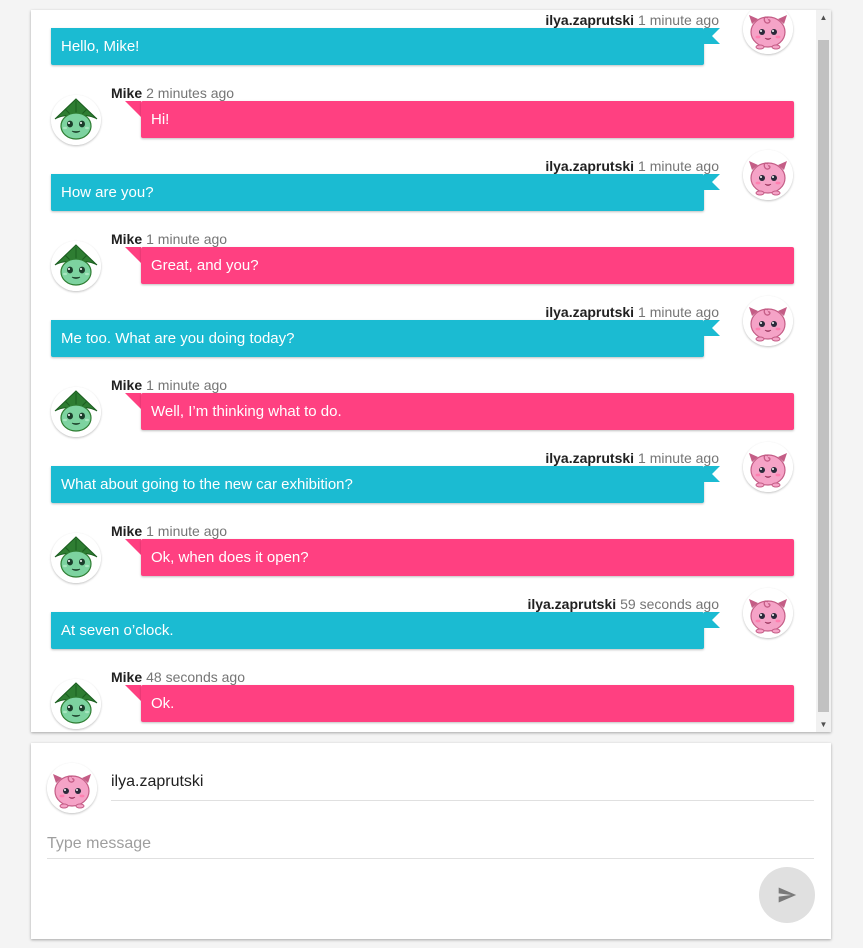 The width and height of the screenshot is (863, 948). I want to click on message-meta: ilya.zaprutski 59 seconds ago, so click(623, 604).